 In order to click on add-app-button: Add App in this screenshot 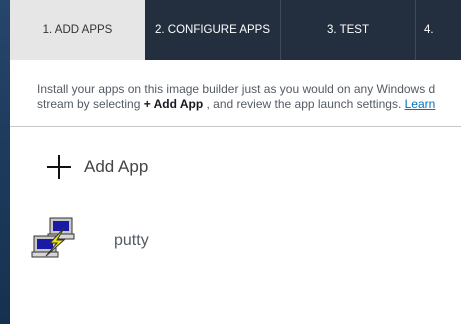, I will do `click(96, 167)`.